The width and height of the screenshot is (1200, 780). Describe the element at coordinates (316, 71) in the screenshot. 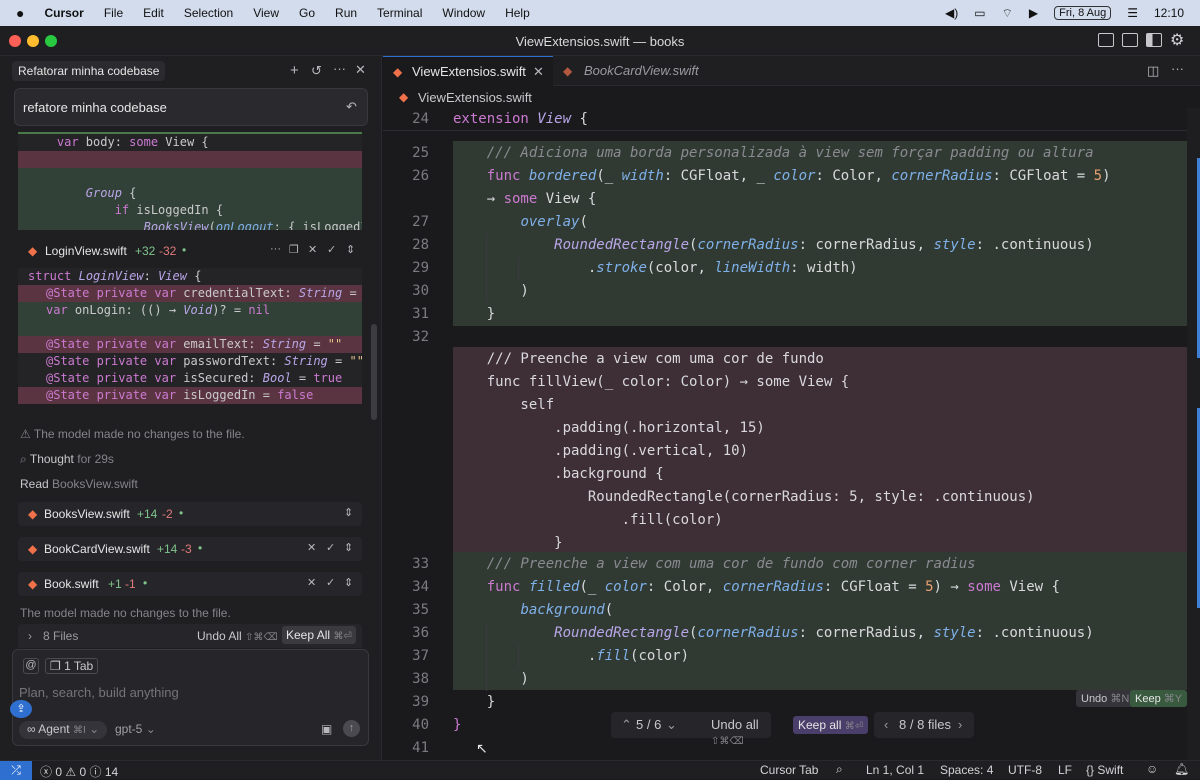

I see `history-icon: ↺` at that location.